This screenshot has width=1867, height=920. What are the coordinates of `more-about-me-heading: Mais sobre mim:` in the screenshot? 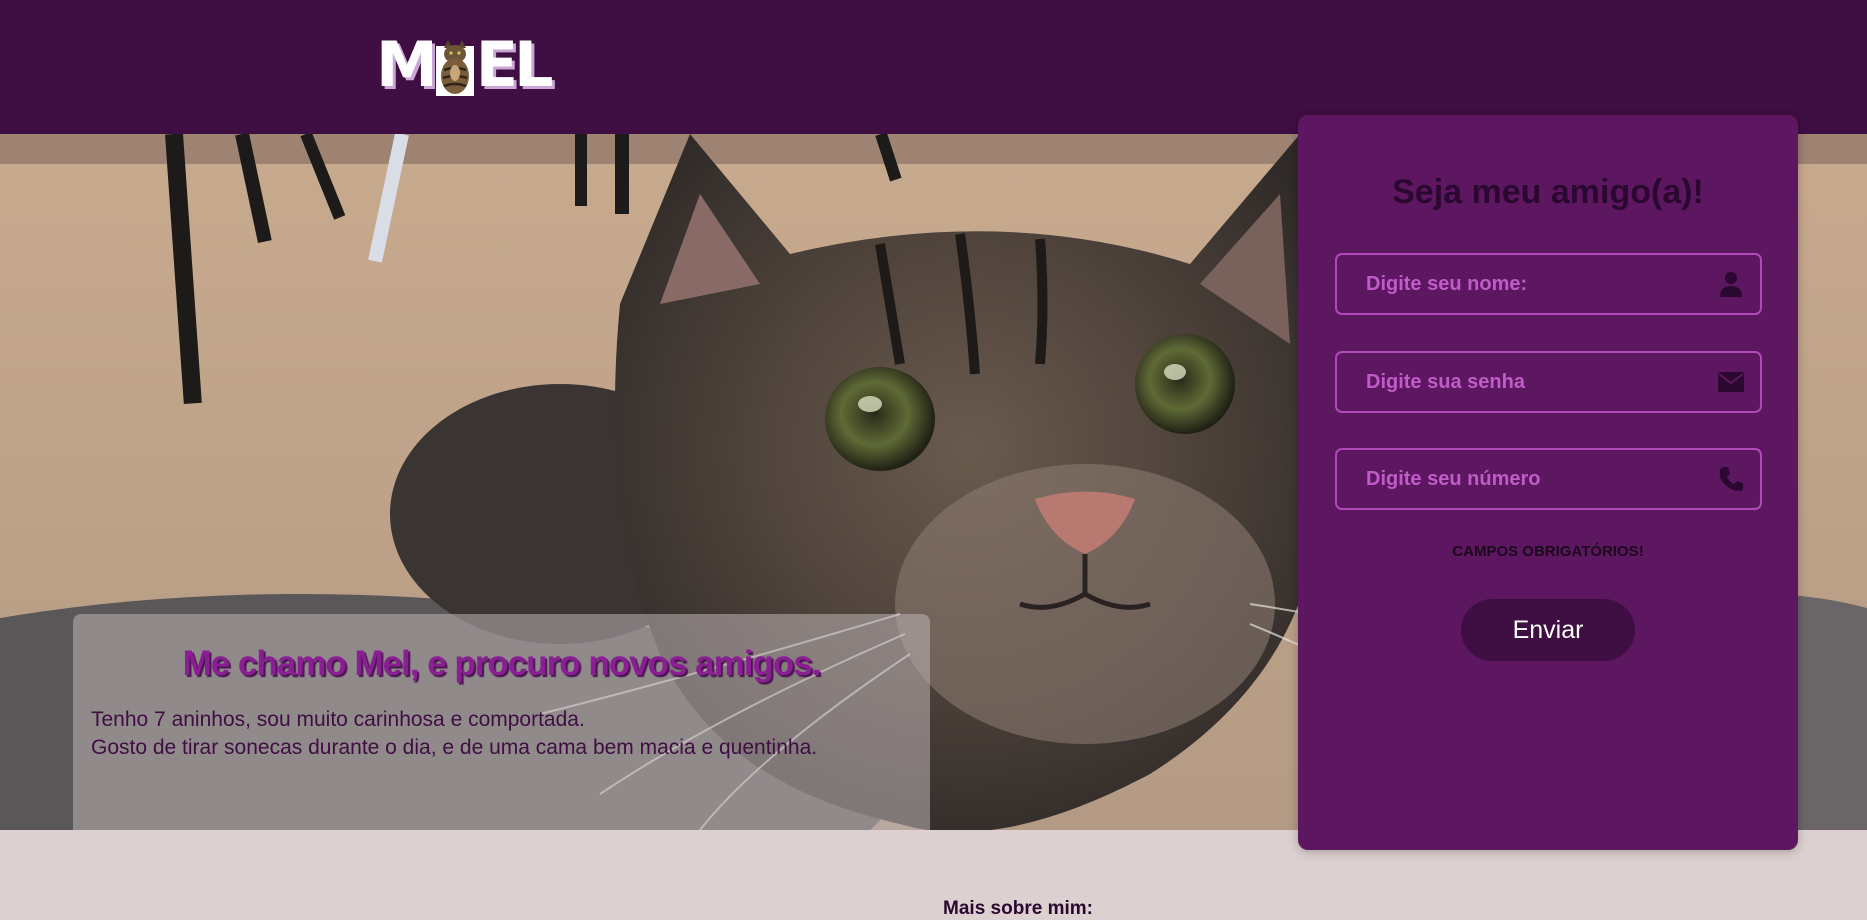 It's located at (1018, 908).